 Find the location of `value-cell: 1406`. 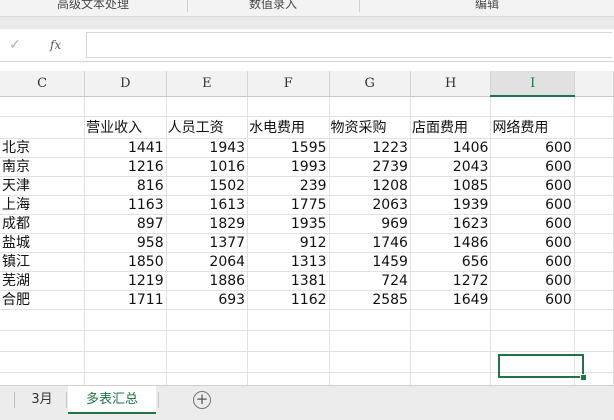

value-cell: 1406 is located at coordinates (451, 148).